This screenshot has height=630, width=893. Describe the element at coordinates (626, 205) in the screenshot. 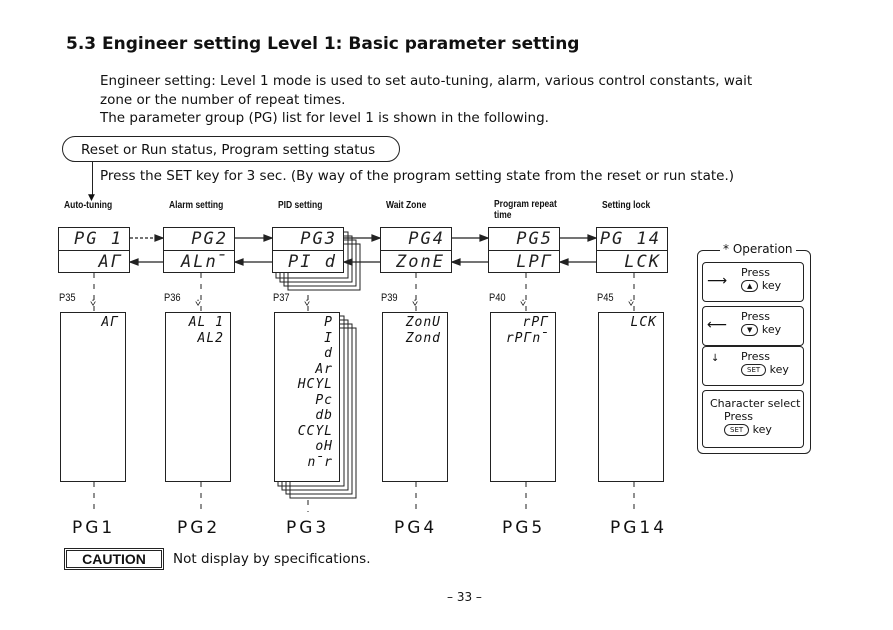

I see `column-heading: Setting lock` at that location.